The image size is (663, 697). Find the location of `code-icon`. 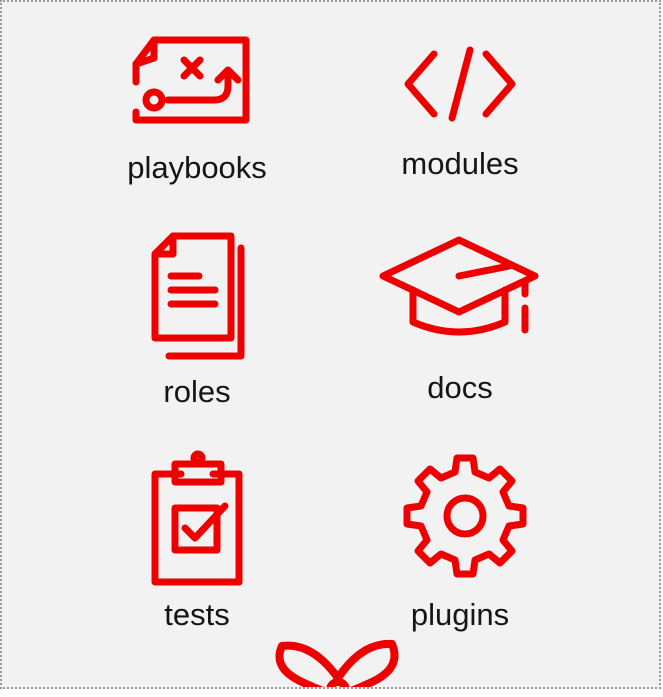

code-icon is located at coordinates (460, 84).